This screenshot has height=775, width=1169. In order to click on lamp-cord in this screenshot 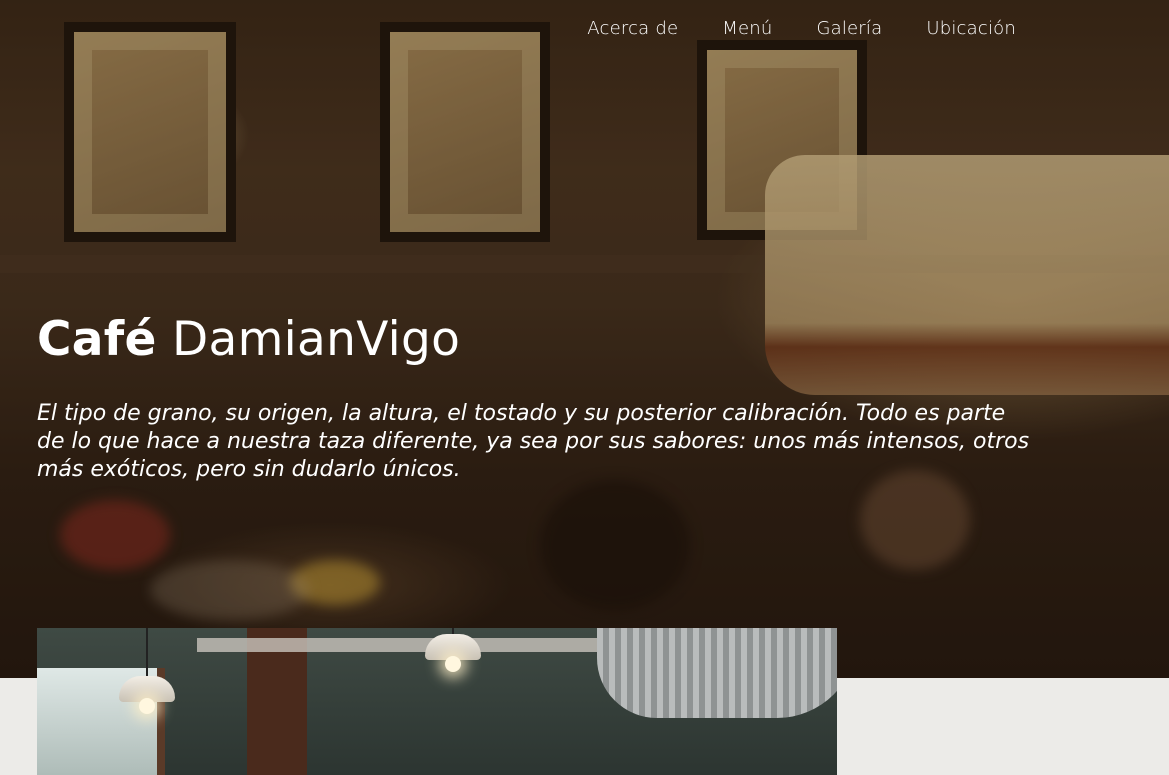, I will do `click(147, 652)`.